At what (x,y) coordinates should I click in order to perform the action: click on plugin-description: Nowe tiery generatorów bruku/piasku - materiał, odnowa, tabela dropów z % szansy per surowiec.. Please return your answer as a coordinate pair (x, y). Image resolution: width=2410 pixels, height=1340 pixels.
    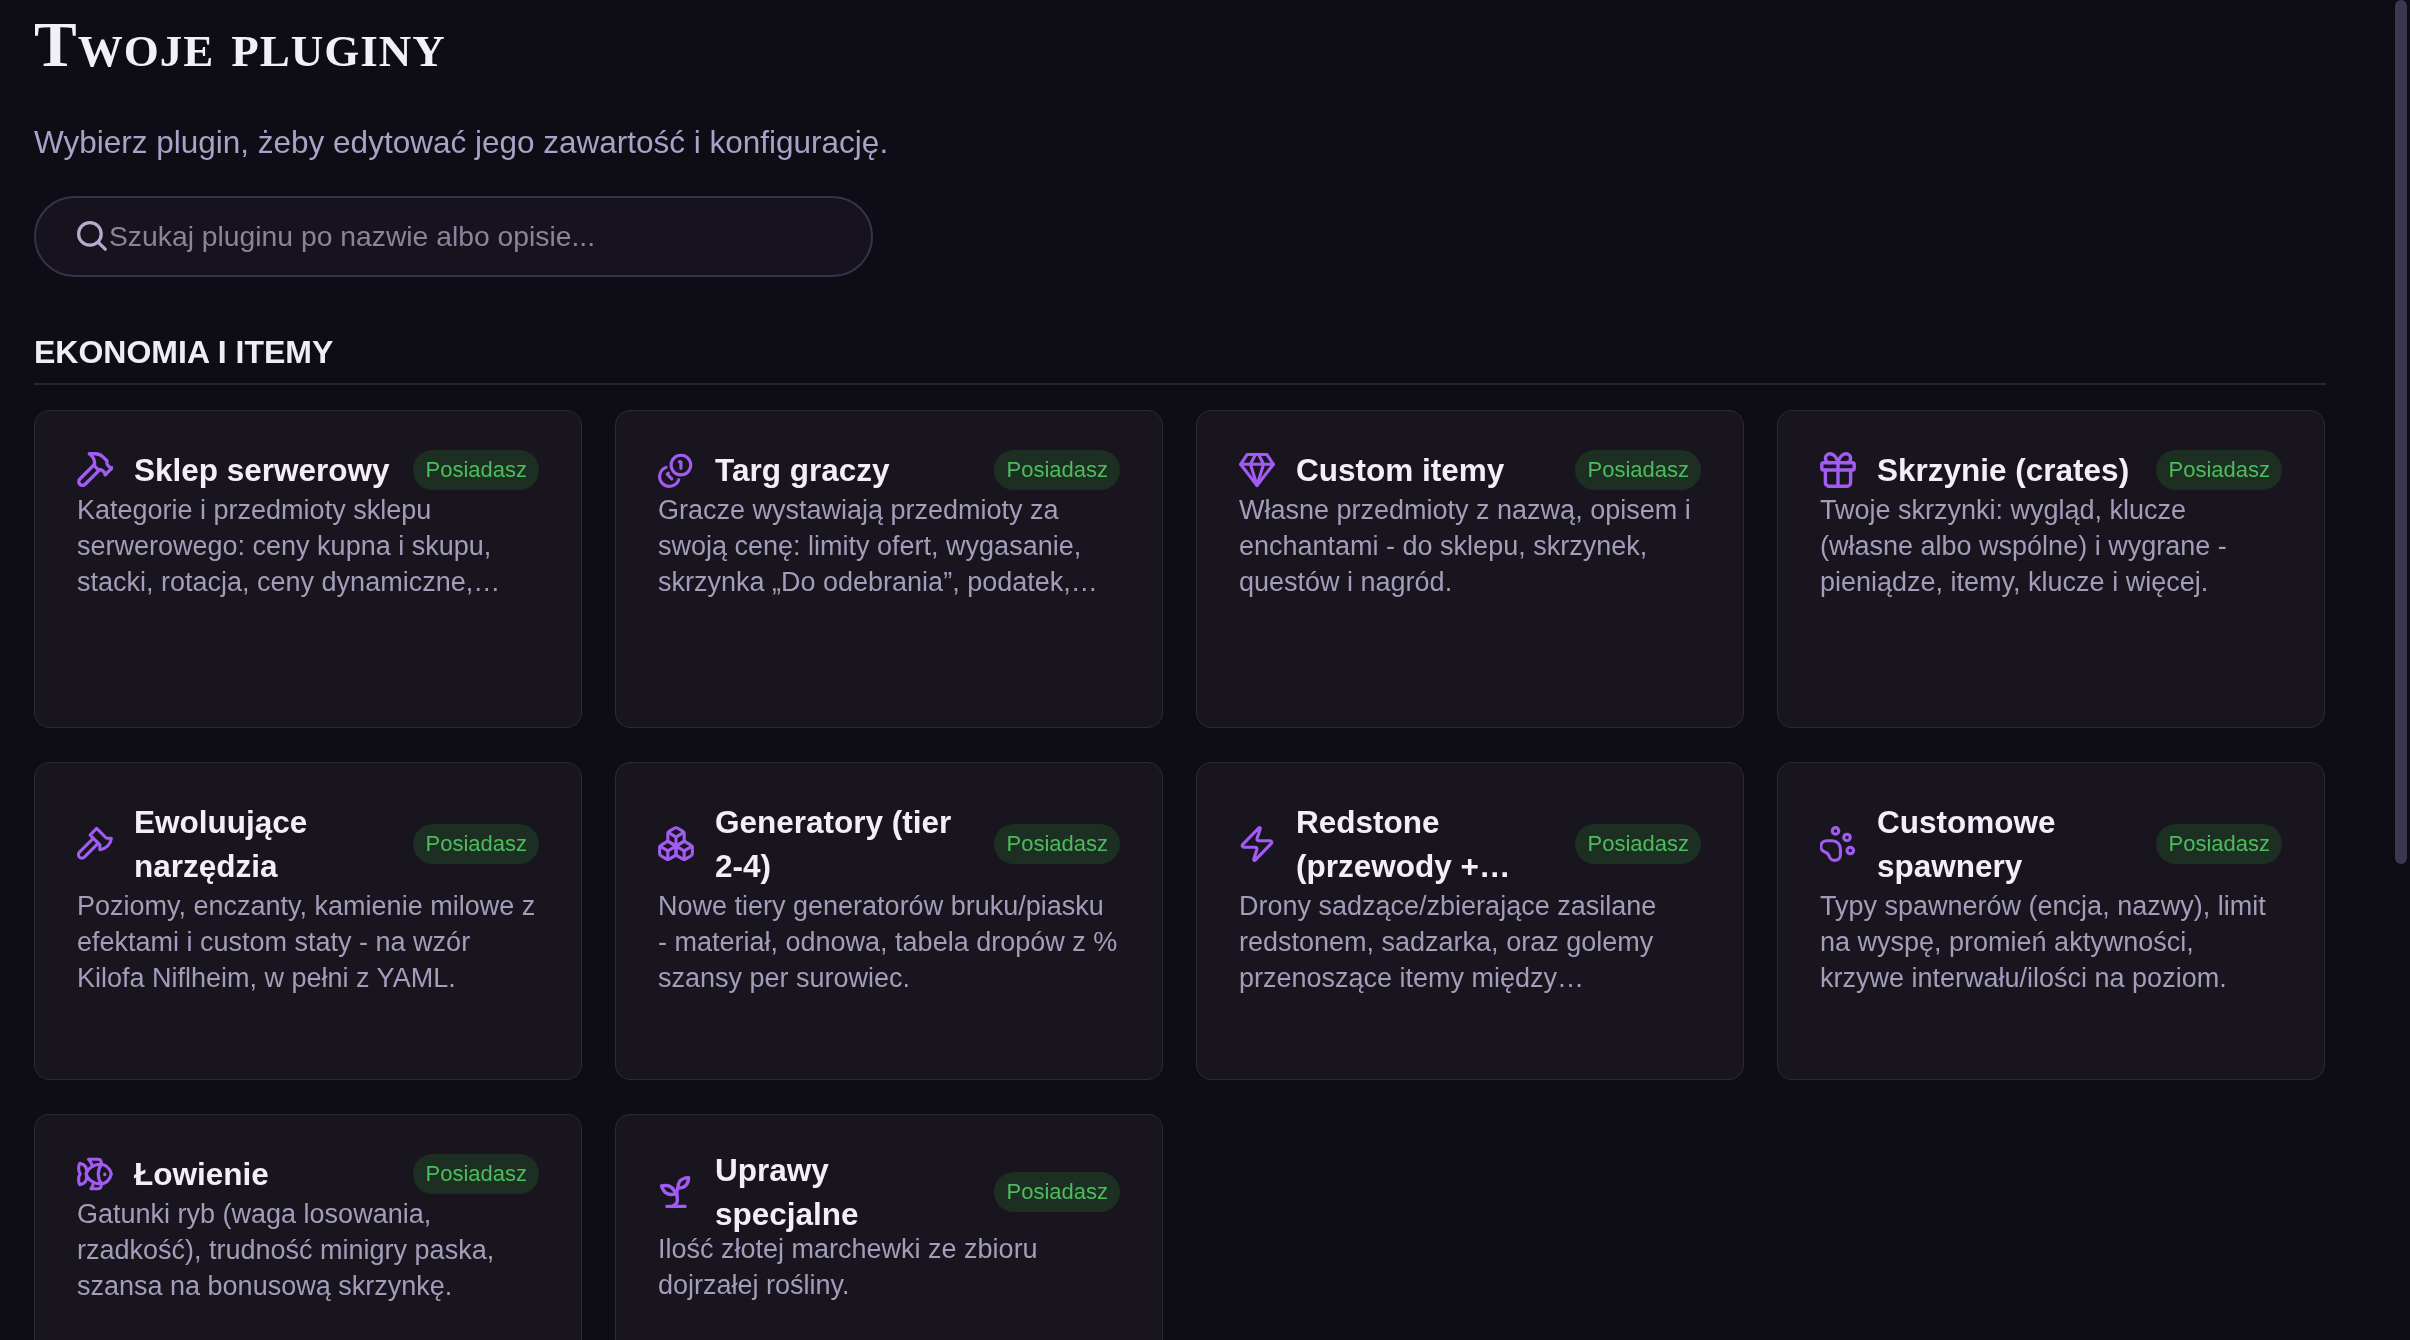
    Looking at the image, I should click on (888, 942).